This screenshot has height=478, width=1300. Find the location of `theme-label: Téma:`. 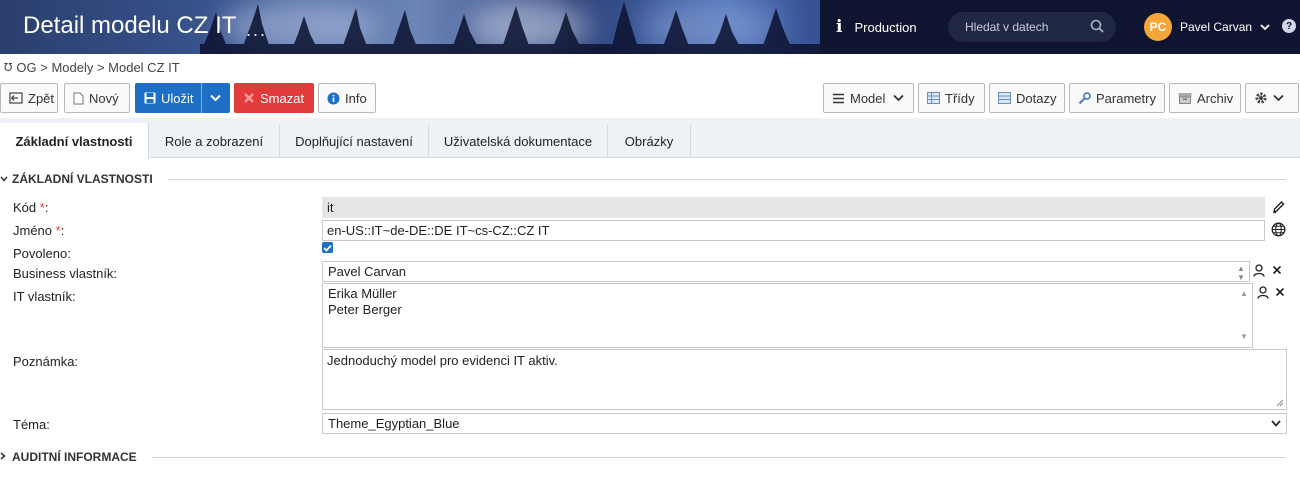

theme-label: Téma: is located at coordinates (31, 424).